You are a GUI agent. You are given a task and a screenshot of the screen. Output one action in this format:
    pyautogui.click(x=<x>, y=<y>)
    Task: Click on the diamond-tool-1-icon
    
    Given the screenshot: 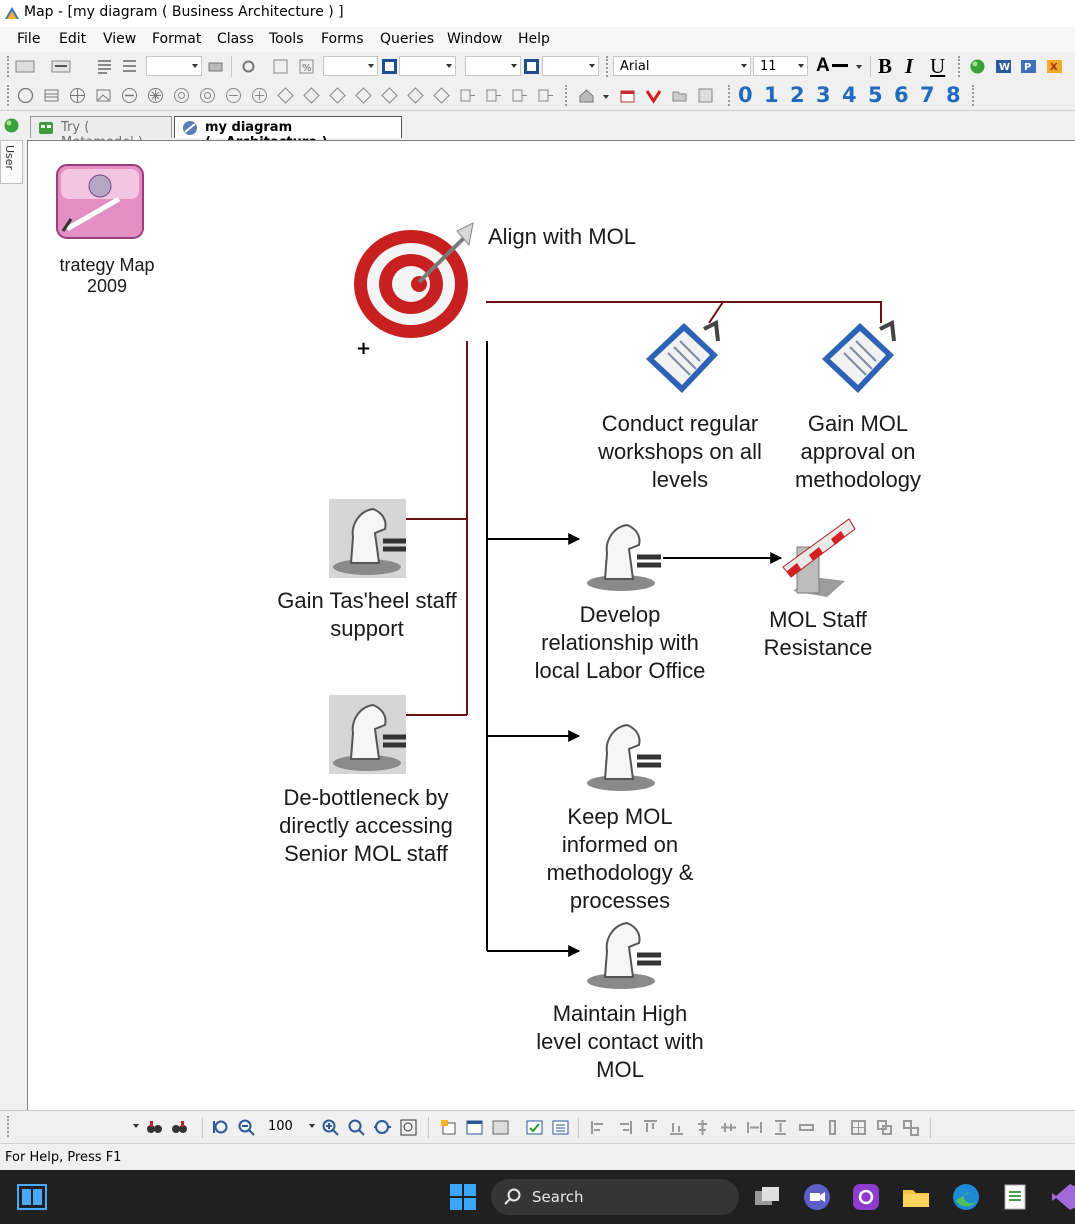 What is the action you would take?
    pyautogui.click(x=285, y=95)
    